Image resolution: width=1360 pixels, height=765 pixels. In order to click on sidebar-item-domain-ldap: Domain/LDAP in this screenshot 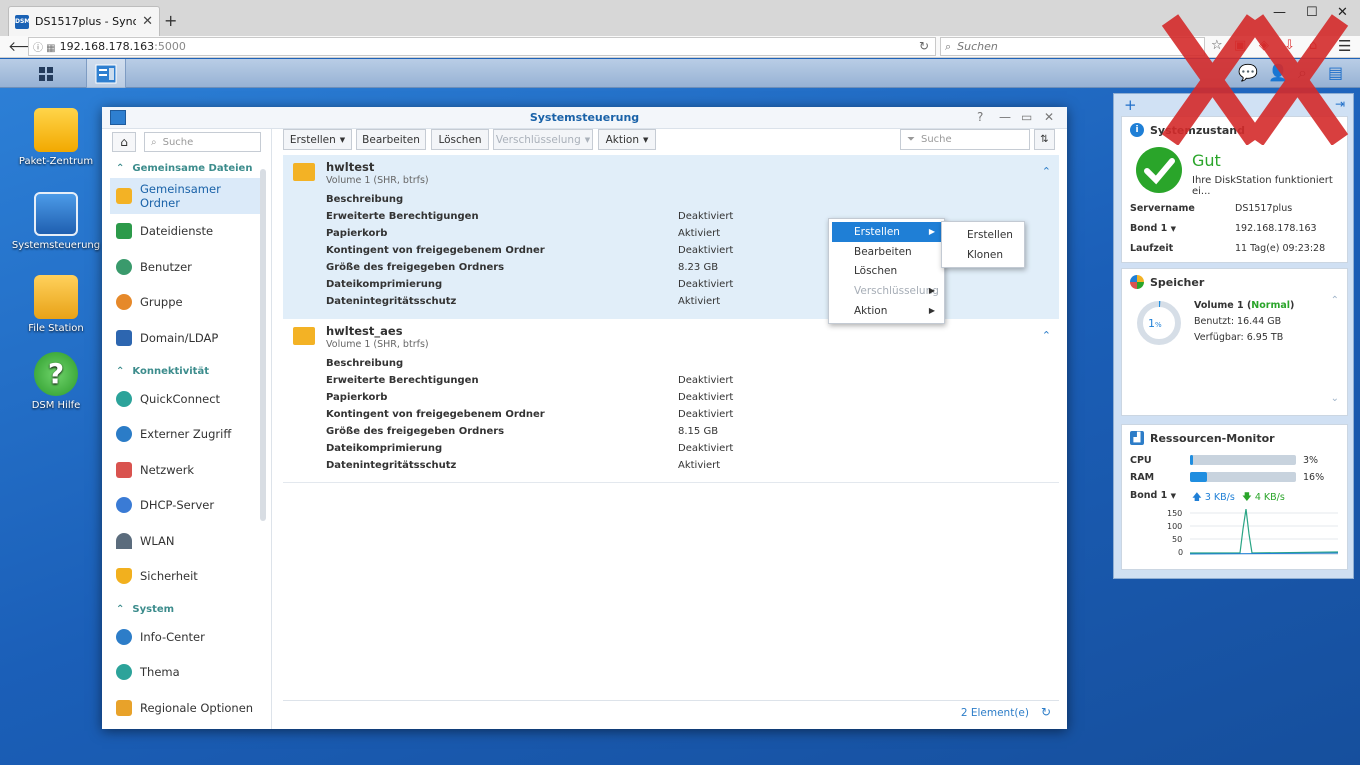, I will do `click(185, 338)`.